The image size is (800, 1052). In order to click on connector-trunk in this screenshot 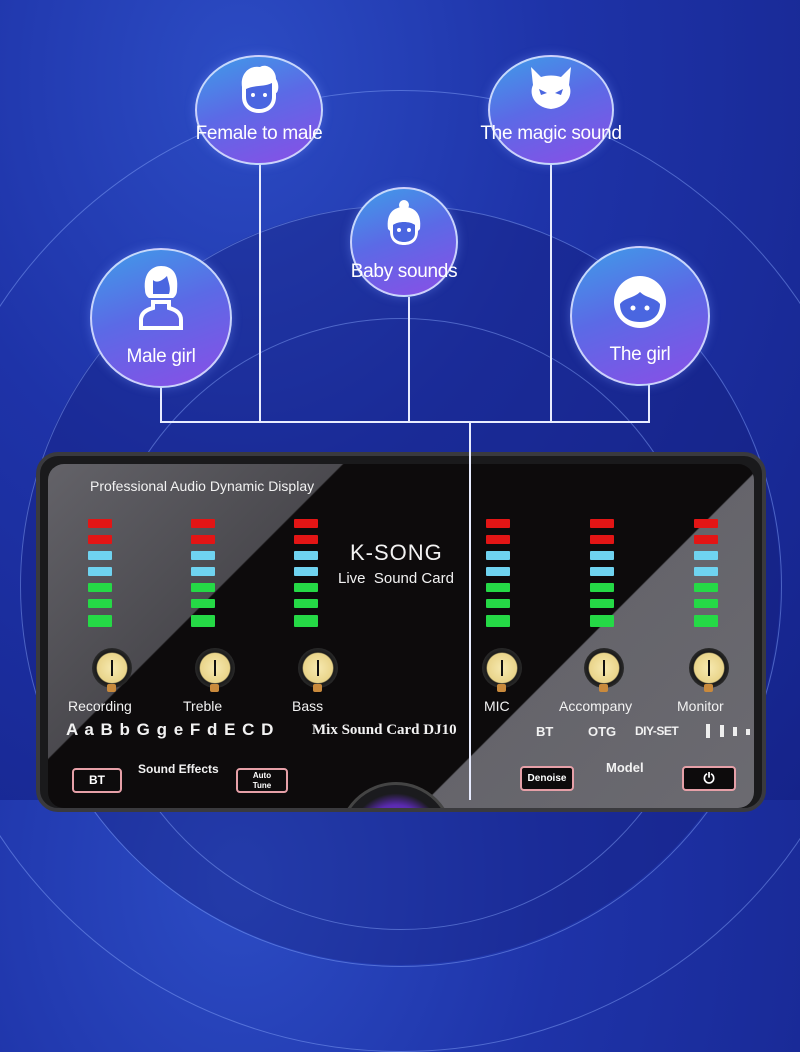, I will do `click(470, 610)`.